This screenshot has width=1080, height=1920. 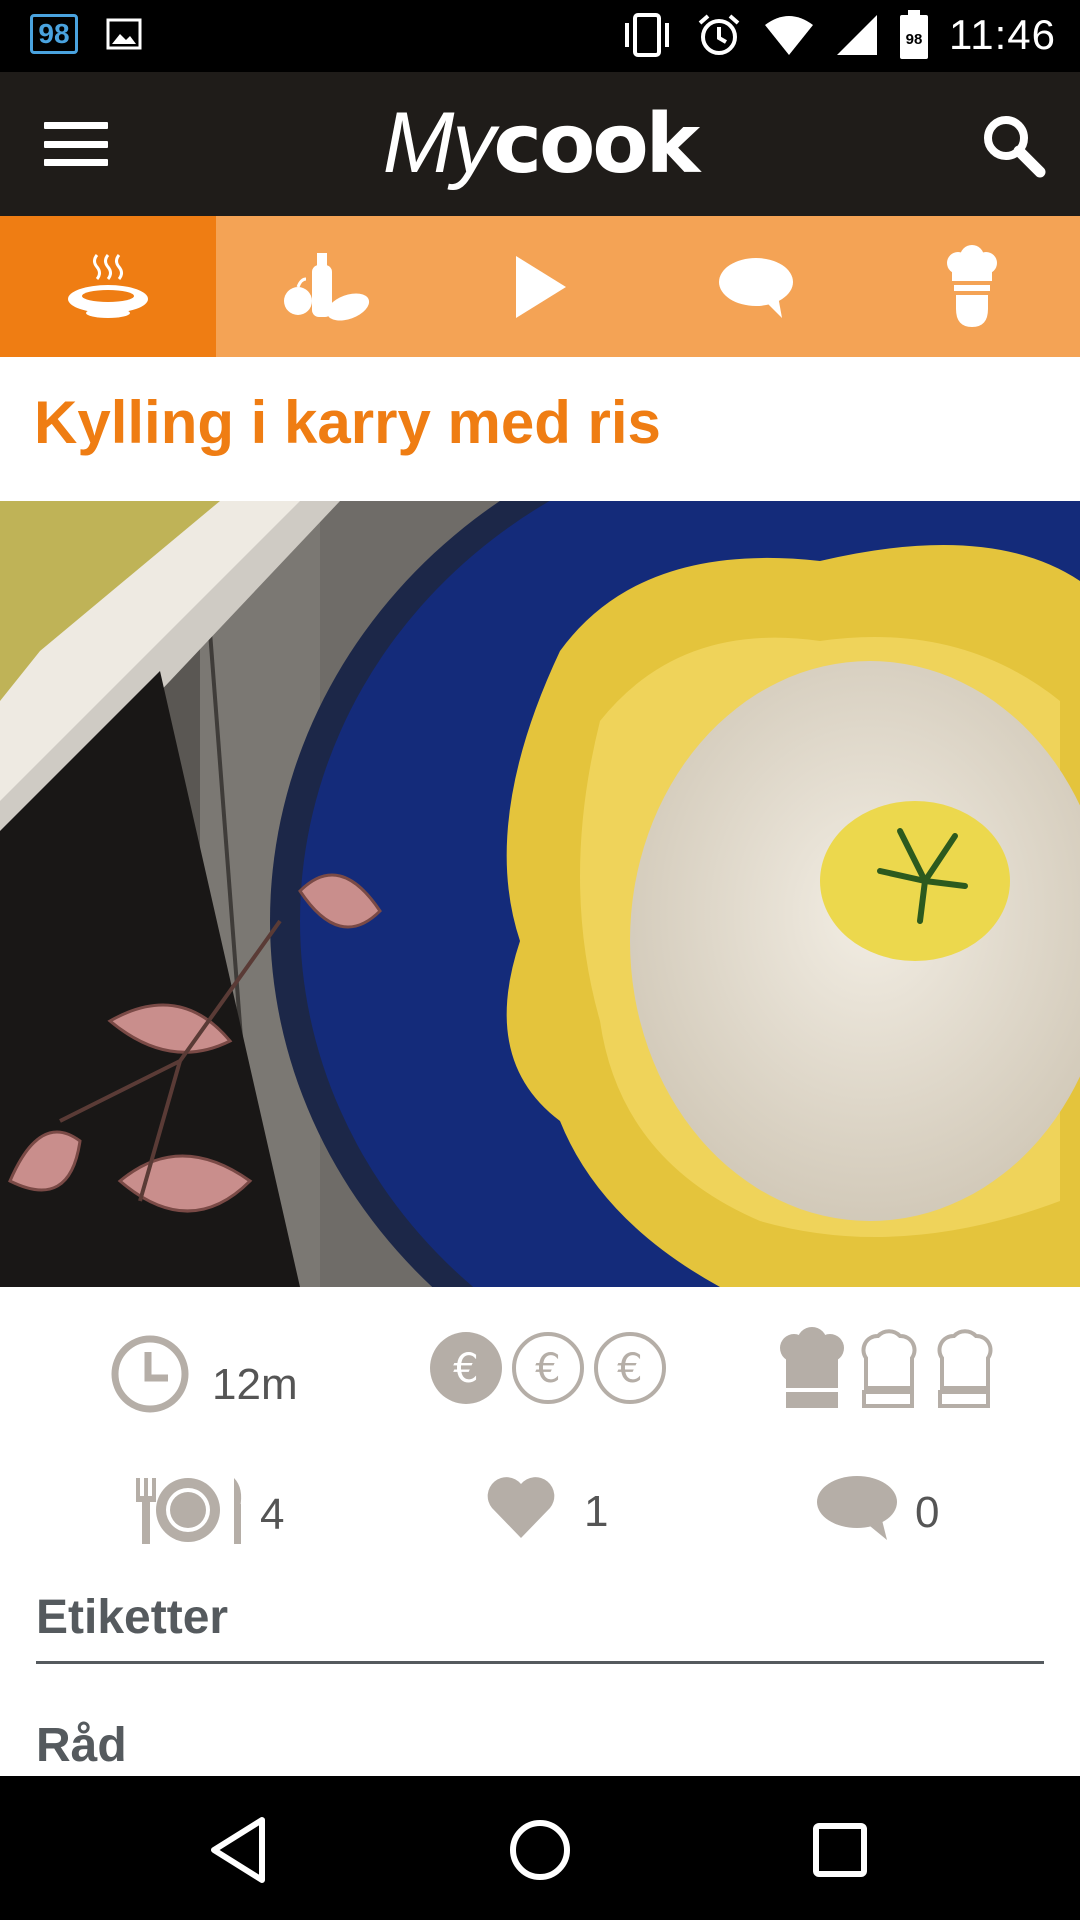 What do you see at coordinates (596, 144) in the screenshot?
I see `brand-cook: cook` at bounding box center [596, 144].